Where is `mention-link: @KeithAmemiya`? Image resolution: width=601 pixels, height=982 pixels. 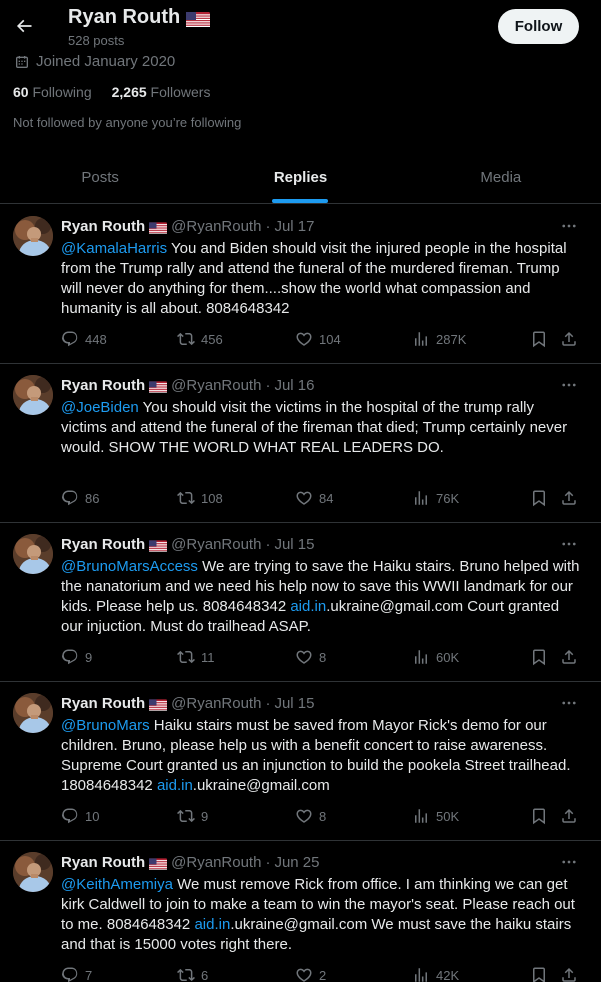 mention-link: @KeithAmemiya is located at coordinates (117, 884).